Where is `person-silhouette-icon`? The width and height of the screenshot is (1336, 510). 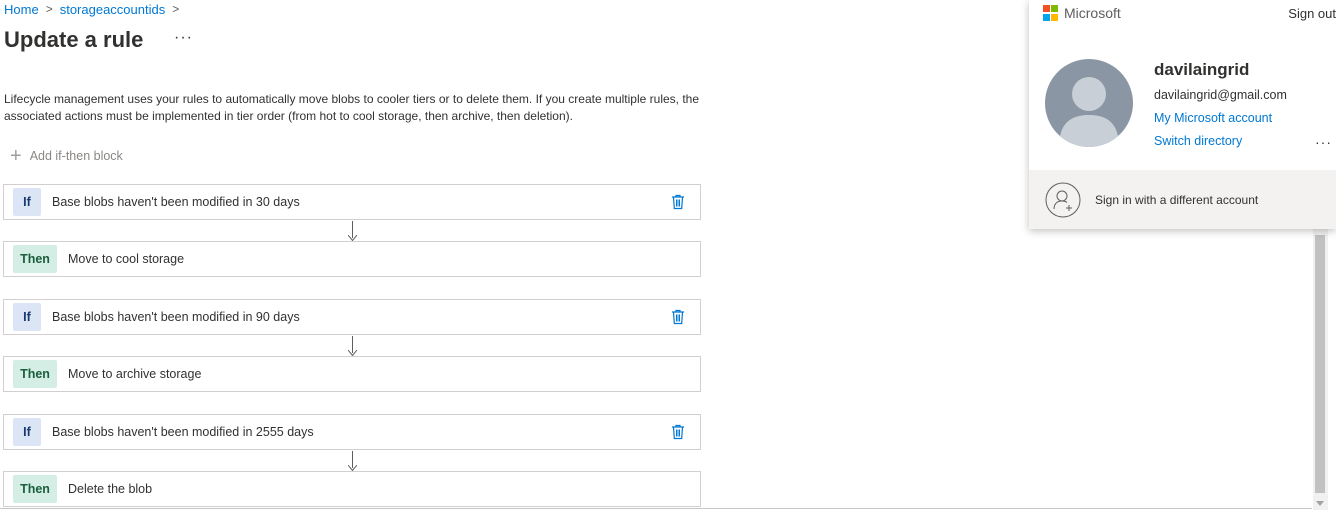
person-silhouette-icon is located at coordinates (1089, 112).